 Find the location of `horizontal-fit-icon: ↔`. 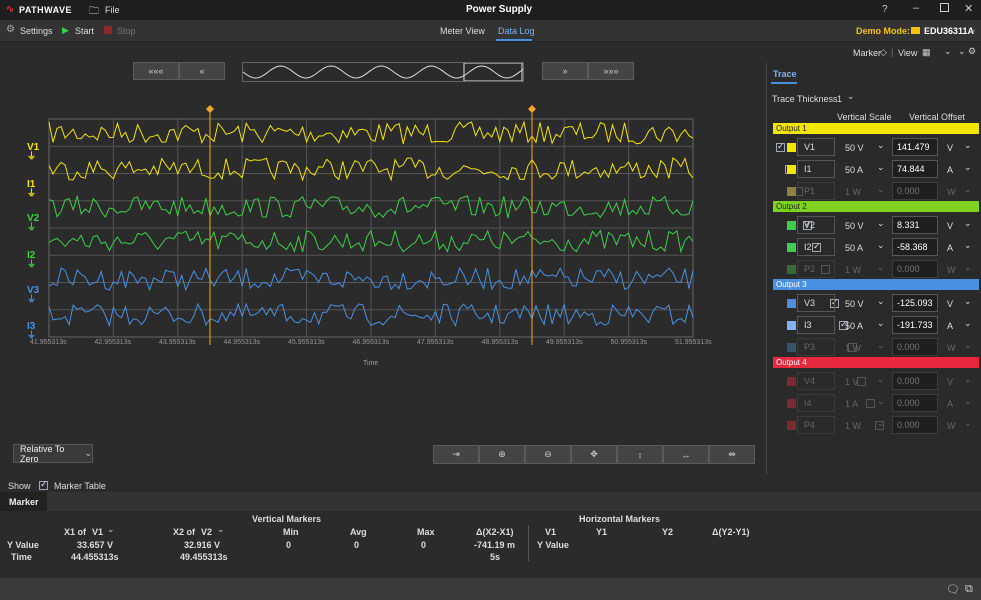

horizontal-fit-icon: ↔ is located at coordinates (686, 454).